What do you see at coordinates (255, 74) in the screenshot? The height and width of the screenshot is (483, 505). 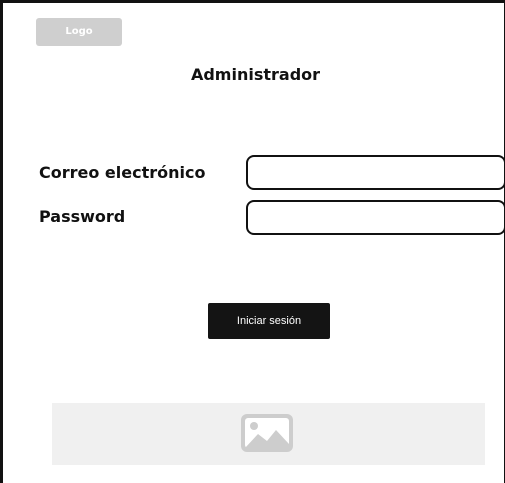 I see `page-title: Administrador` at bounding box center [255, 74].